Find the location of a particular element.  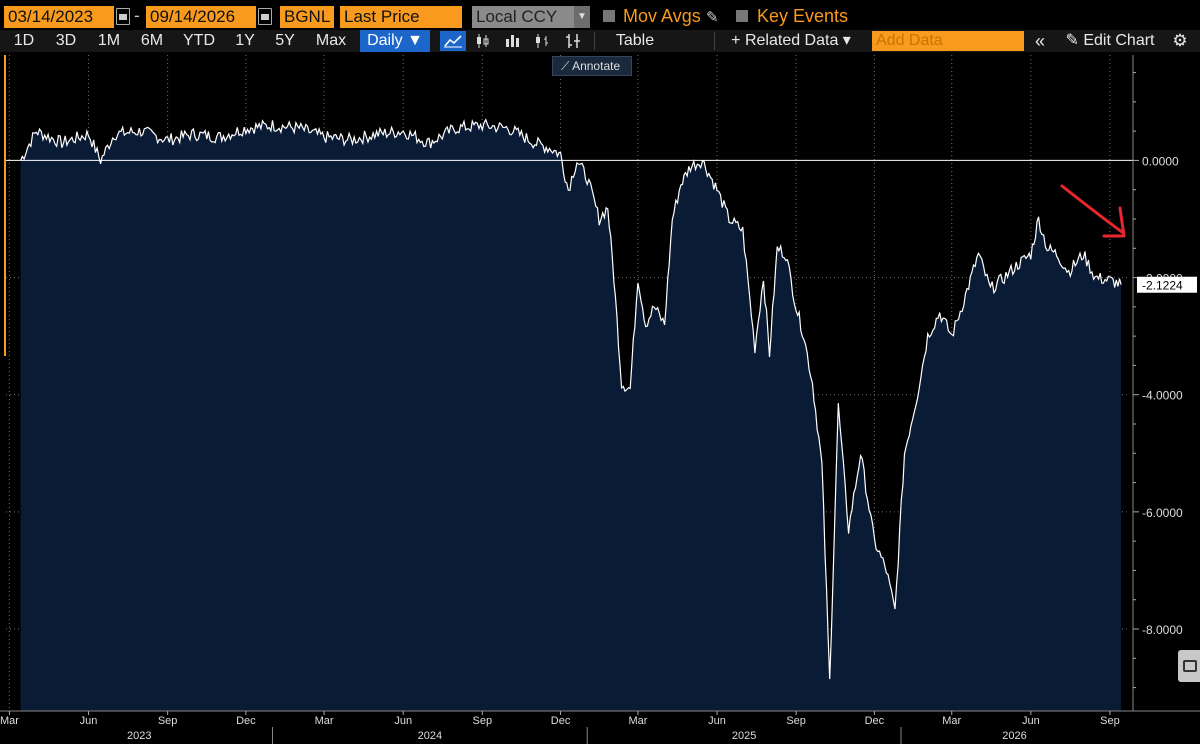

y-tick-label: 0.0000 is located at coordinates (1160, 161).